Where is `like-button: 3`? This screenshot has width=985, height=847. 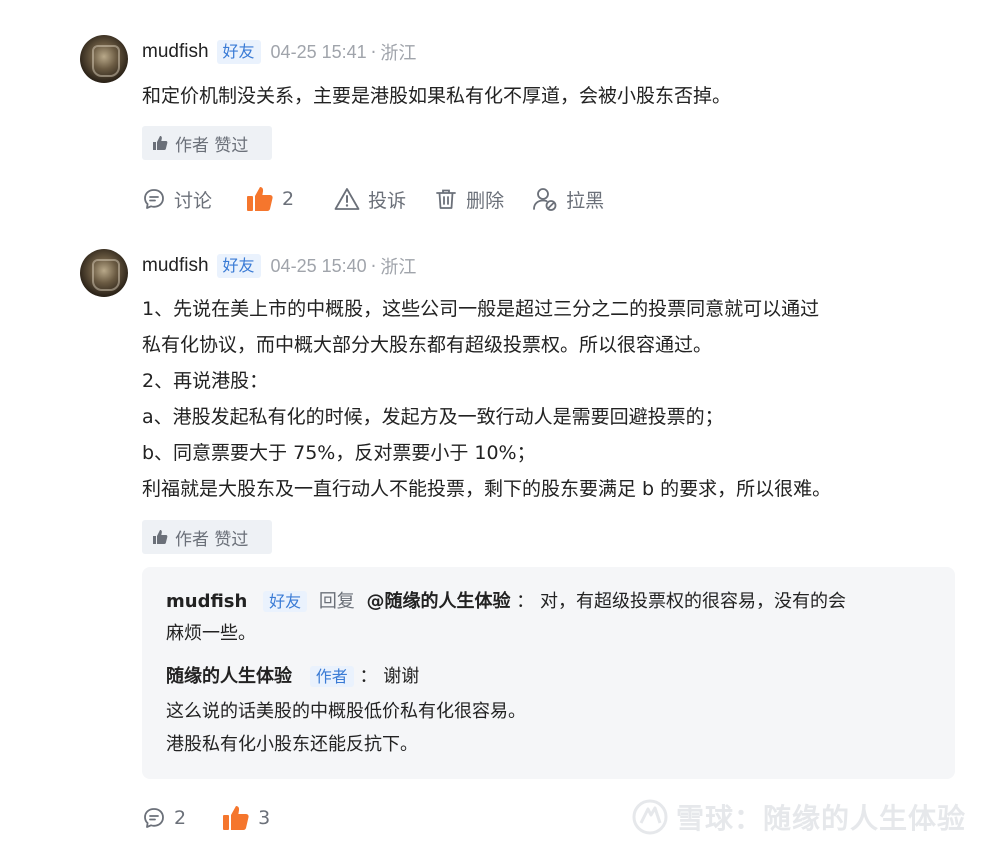 like-button: 3 is located at coordinates (246, 818).